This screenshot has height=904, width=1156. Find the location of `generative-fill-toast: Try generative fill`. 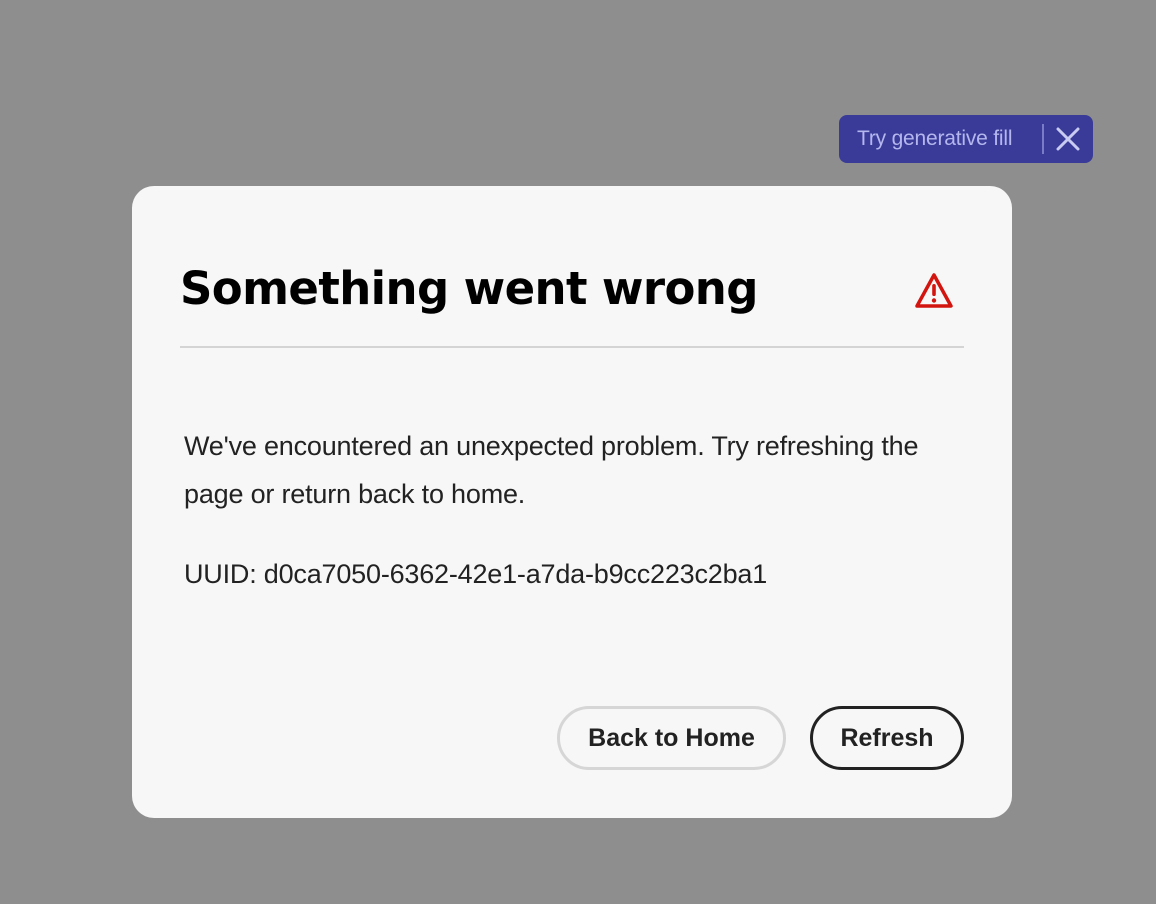

generative-fill-toast: Try generative fill is located at coordinates (966, 139).